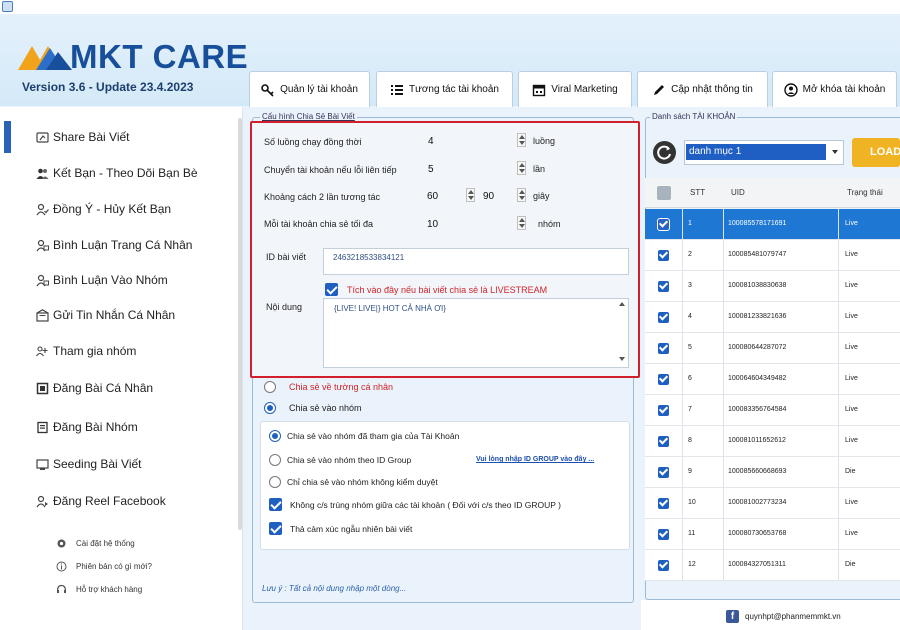 Image resolution: width=900 pixels, height=630 pixels. I want to click on table-row: 10 100081002773234 Live, so click(772, 503).